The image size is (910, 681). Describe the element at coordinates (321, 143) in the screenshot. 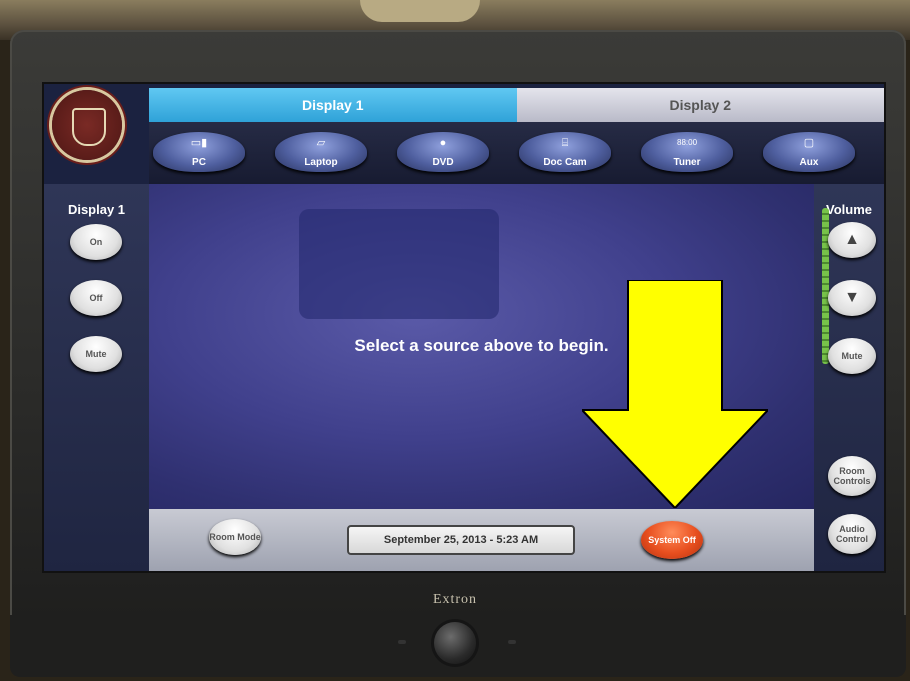

I see `laptop-icon: ▱` at that location.